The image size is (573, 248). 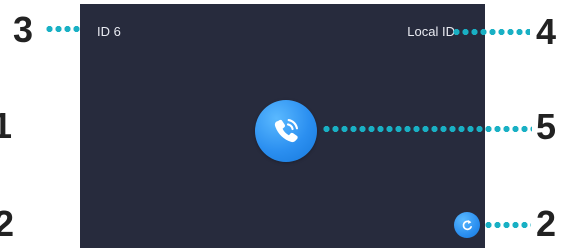 I want to click on refresh-button, so click(x=467, y=225).